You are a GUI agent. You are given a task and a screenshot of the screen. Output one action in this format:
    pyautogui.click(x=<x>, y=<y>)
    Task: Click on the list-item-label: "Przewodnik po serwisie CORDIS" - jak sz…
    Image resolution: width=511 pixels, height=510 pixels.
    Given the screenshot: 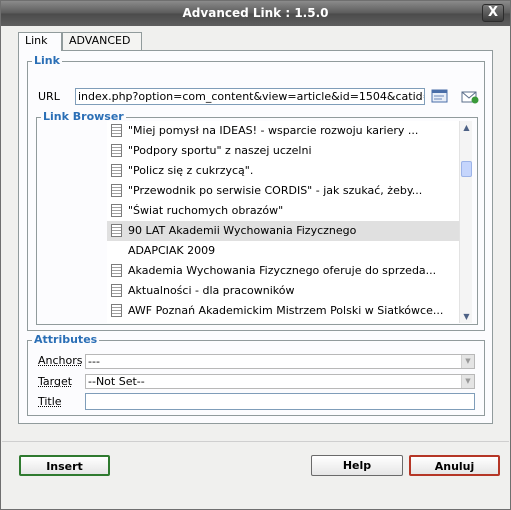 What is the action you would take?
    pyautogui.click(x=275, y=190)
    